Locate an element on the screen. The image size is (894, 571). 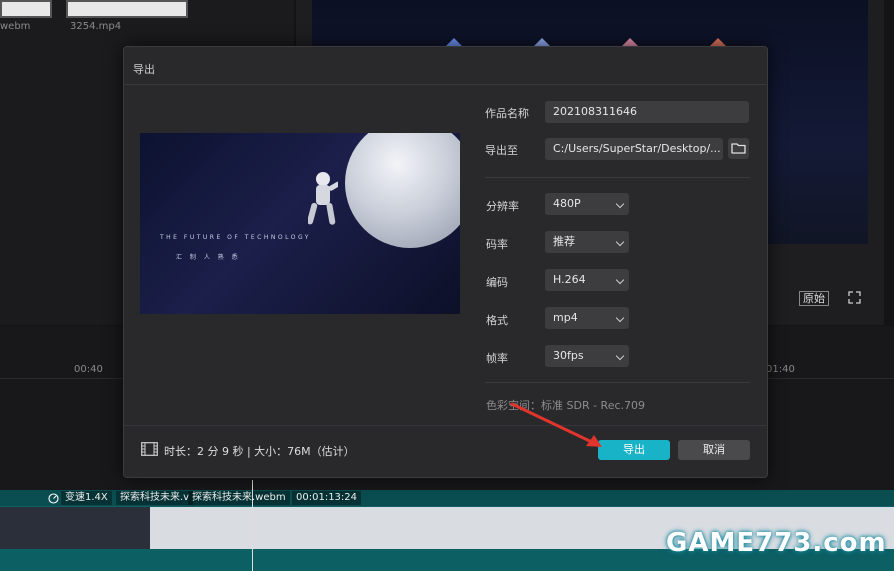
setting-label: 帧率 is located at coordinates (497, 358).